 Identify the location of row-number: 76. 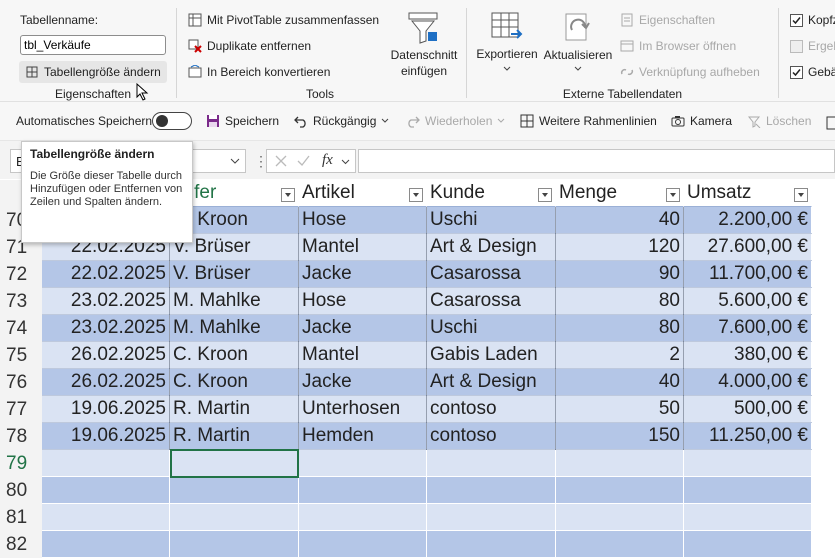
(21, 382).